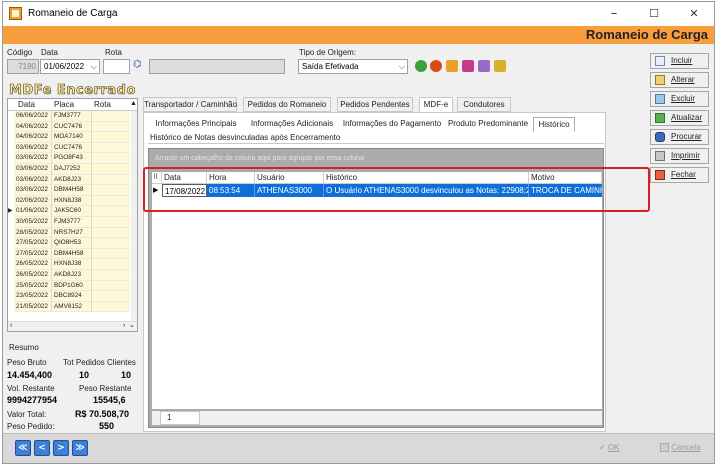  Describe the element at coordinates (72, 91) in the screenshot. I see `mdfe-status-title: MDFe Encerrado` at that location.